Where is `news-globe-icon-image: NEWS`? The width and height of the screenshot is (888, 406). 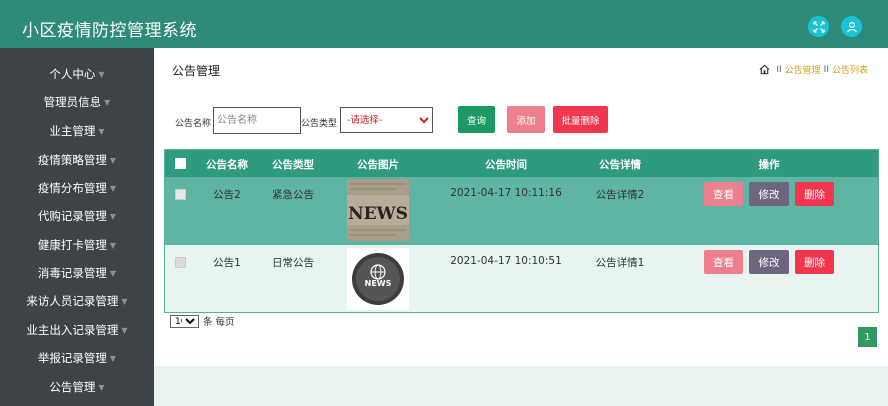 news-globe-icon-image: NEWS is located at coordinates (378, 279).